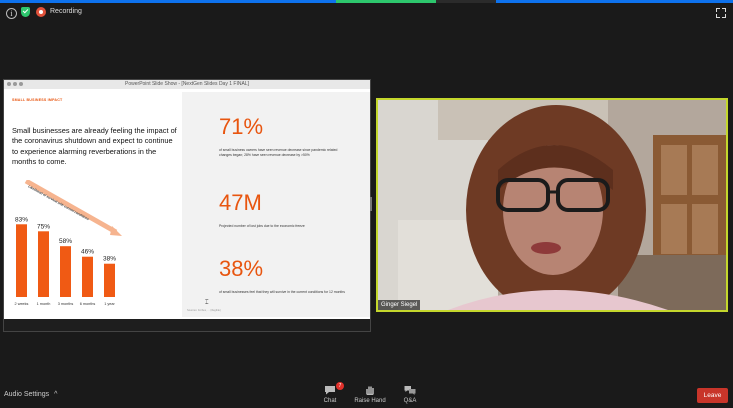 The width and height of the screenshot is (733, 408). What do you see at coordinates (109, 259) in the screenshot?
I see `chart-data-label: 38%` at bounding box center [109, 259].